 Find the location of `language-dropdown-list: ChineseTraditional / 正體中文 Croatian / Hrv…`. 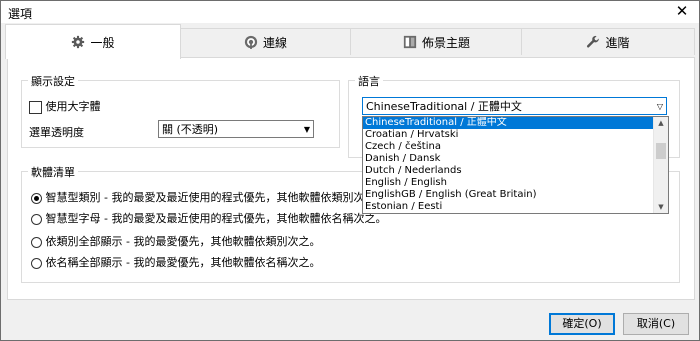

language-dropdown-list: ChineseTraditional / 正體中文 Croatian / Hrv… is located at coordinates (515, 165).